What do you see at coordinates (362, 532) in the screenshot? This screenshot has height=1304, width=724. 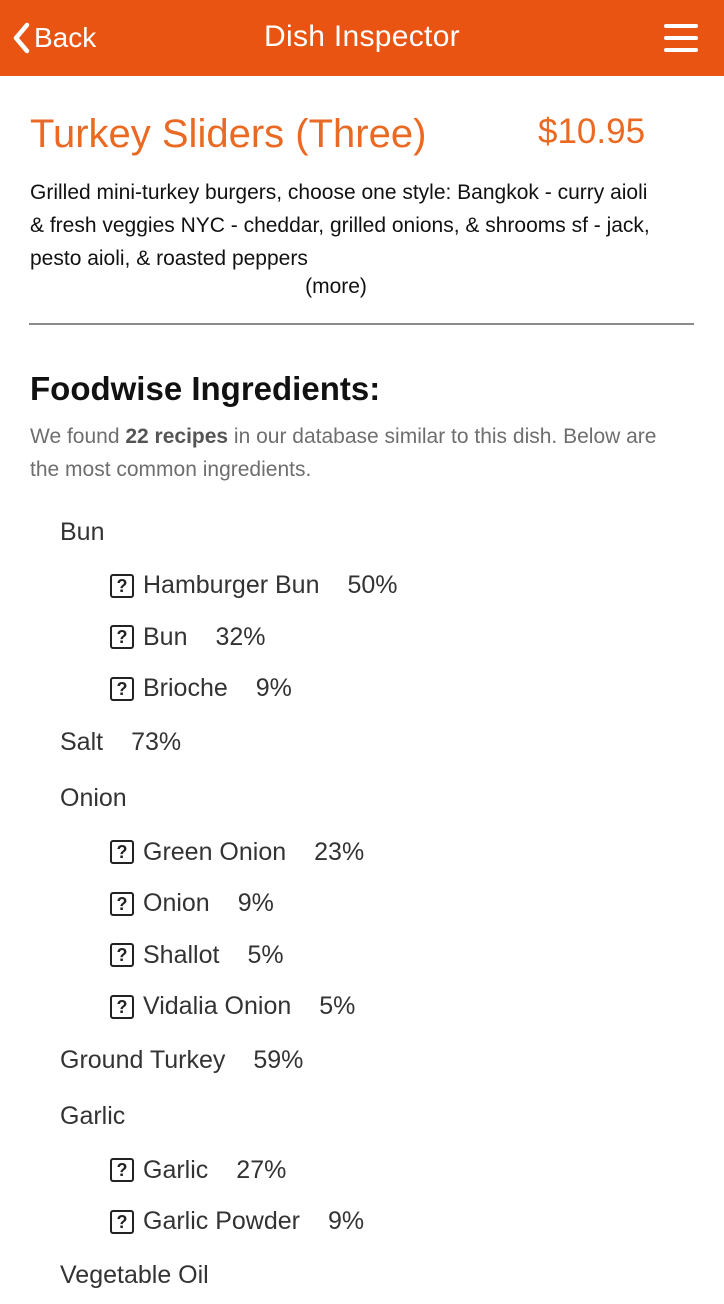 I see `ingredient-group: Bun` at bounding box center [362, 532].